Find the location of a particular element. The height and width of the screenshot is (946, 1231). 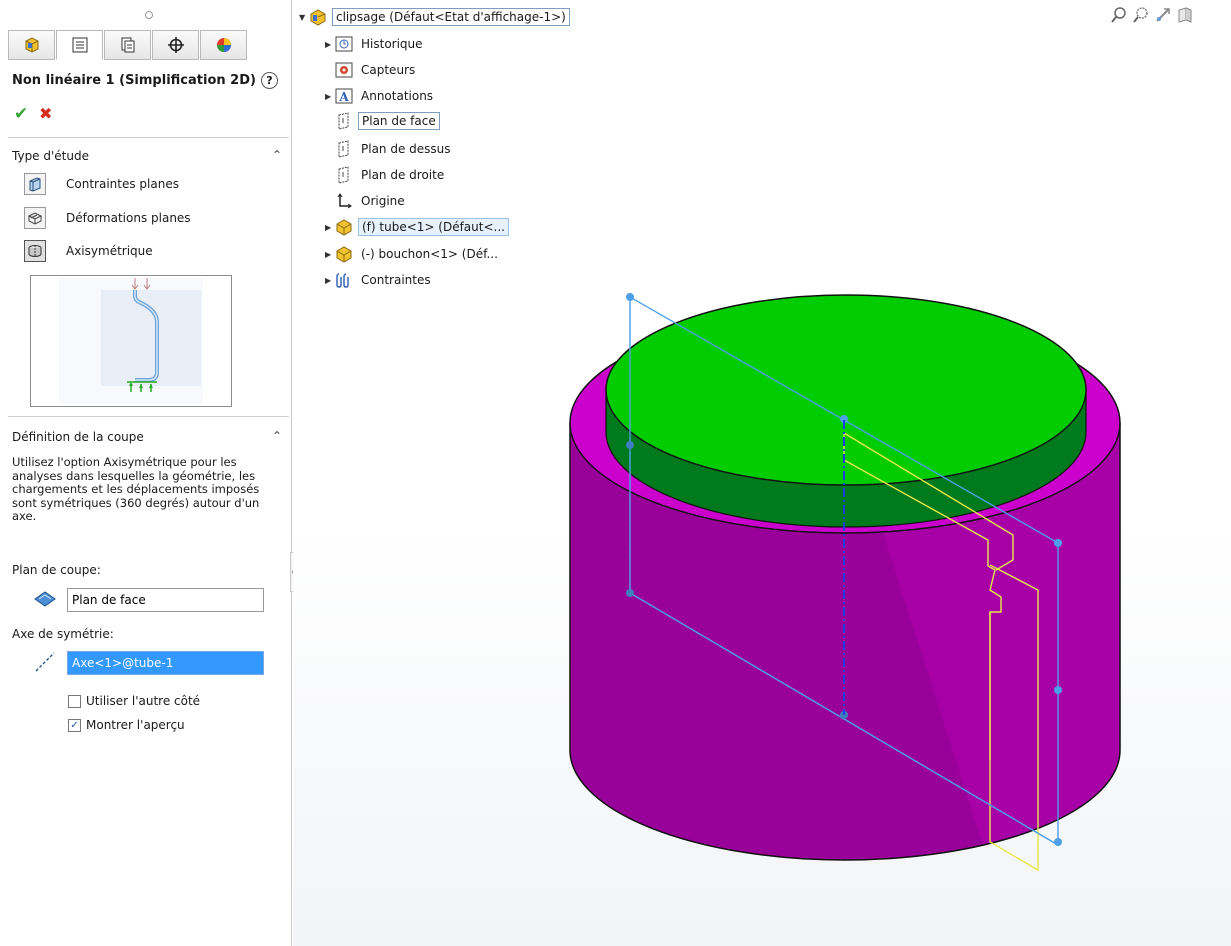

help-icon: ? is located at coordinates (269, 80).